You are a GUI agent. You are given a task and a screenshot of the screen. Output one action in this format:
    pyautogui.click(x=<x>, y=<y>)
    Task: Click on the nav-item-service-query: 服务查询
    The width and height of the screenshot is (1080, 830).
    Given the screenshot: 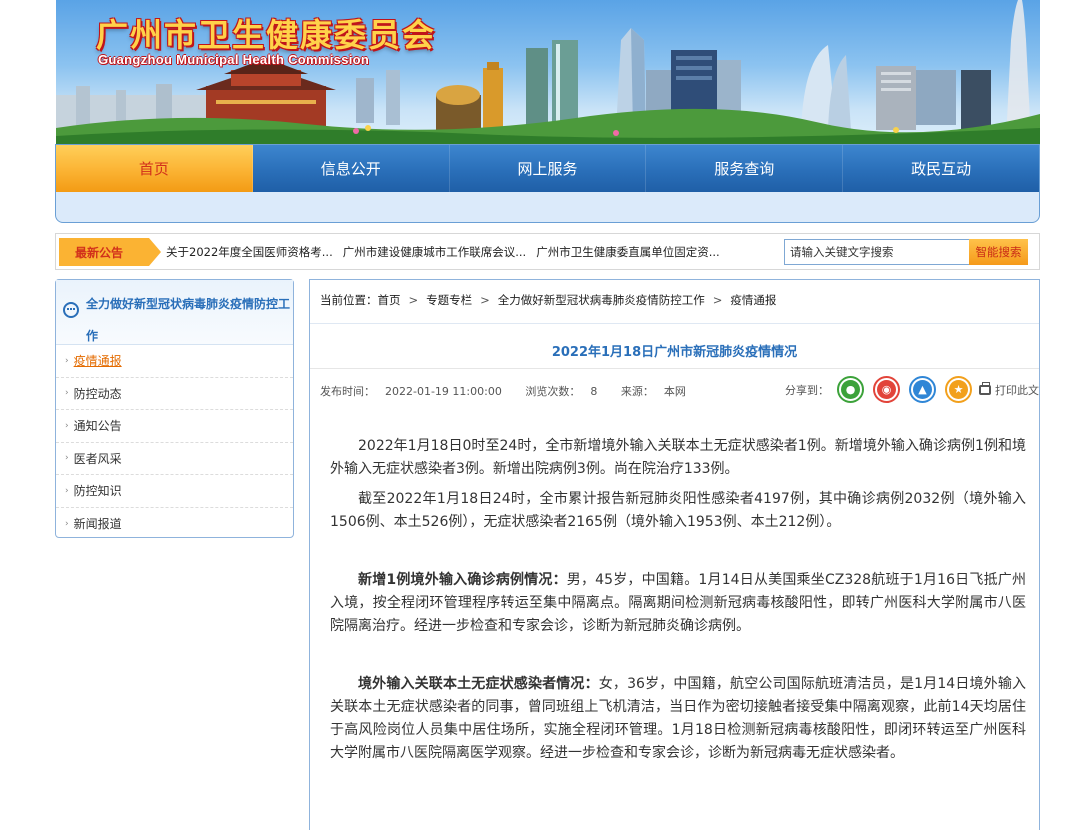 What is the action you would take?
    pyautogui.click(x=745, y=168)
    